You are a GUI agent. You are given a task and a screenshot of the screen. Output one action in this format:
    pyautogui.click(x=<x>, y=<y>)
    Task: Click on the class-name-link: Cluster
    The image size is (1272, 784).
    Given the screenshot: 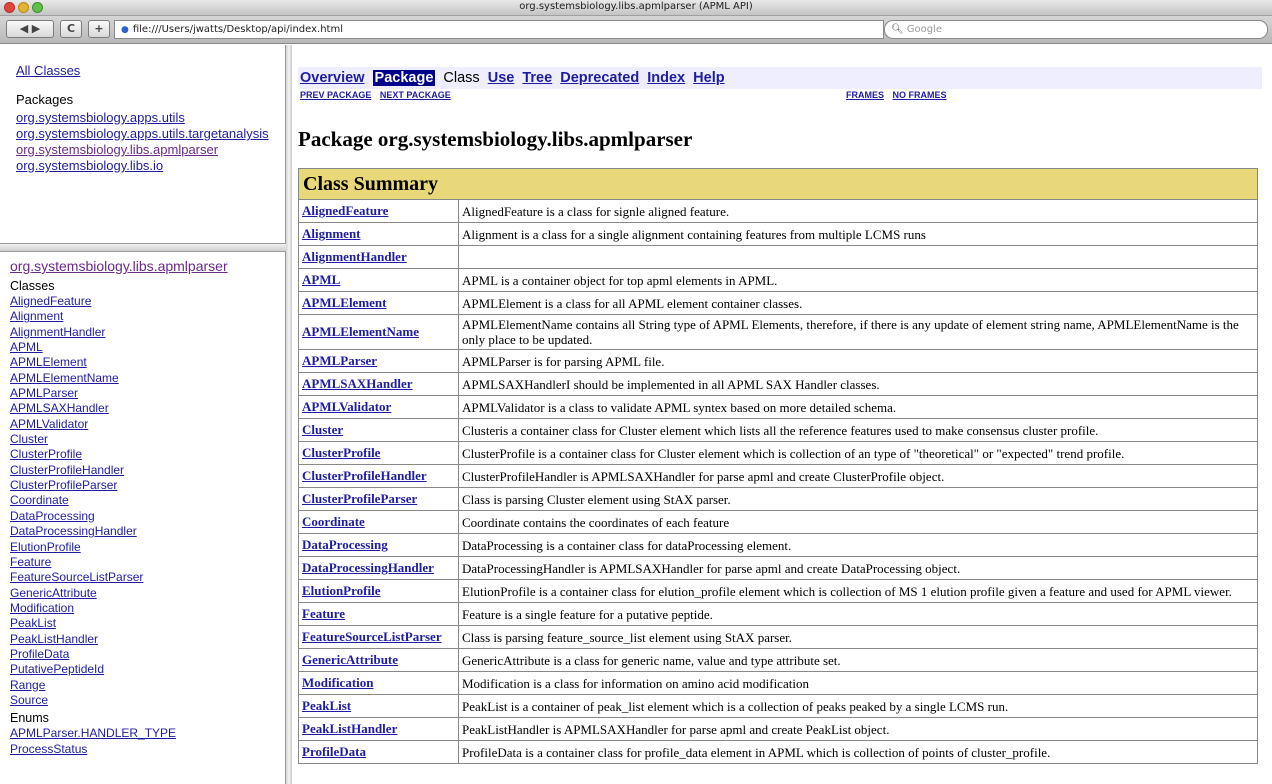 What is the action you would take?
    pyautogui.click(x=378, y=430)
    